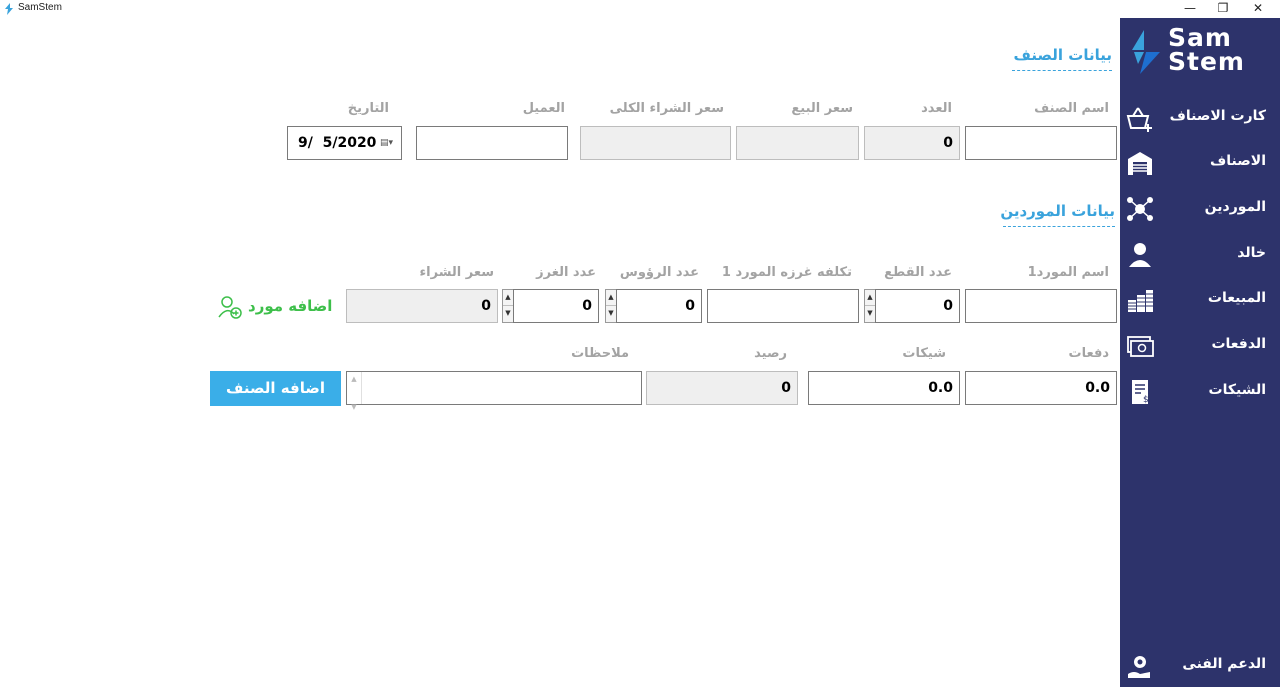 The image size is (1280, 688). What do you see at coordinates (1200, 211) in the screenshot?
I see `sidebar-item-suppliers: الموردين` at bounding box center [1200, 211].